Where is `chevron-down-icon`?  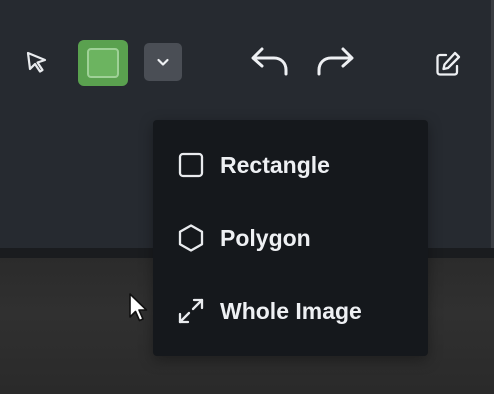 chevron-down-icon is located at coordinates (163, 62).